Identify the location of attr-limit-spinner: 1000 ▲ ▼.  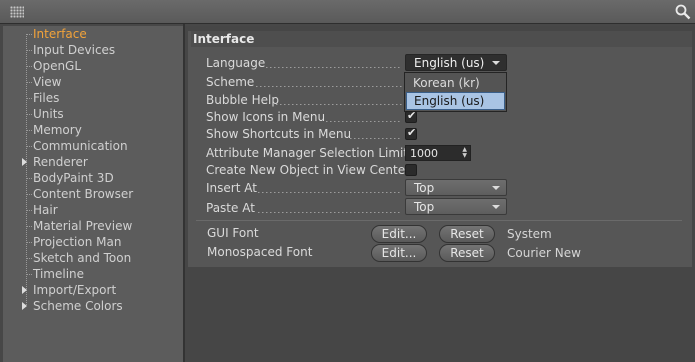
(438, 153).